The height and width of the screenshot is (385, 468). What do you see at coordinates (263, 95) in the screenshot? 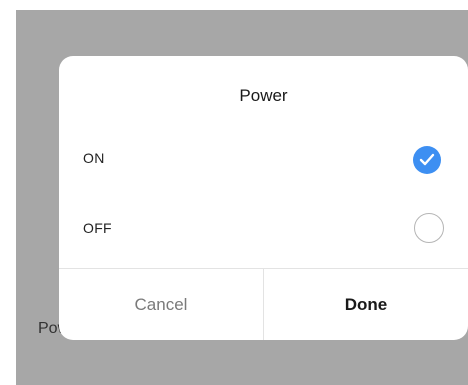
I see `dialog-title: Power` at bounding box center [263, 95].